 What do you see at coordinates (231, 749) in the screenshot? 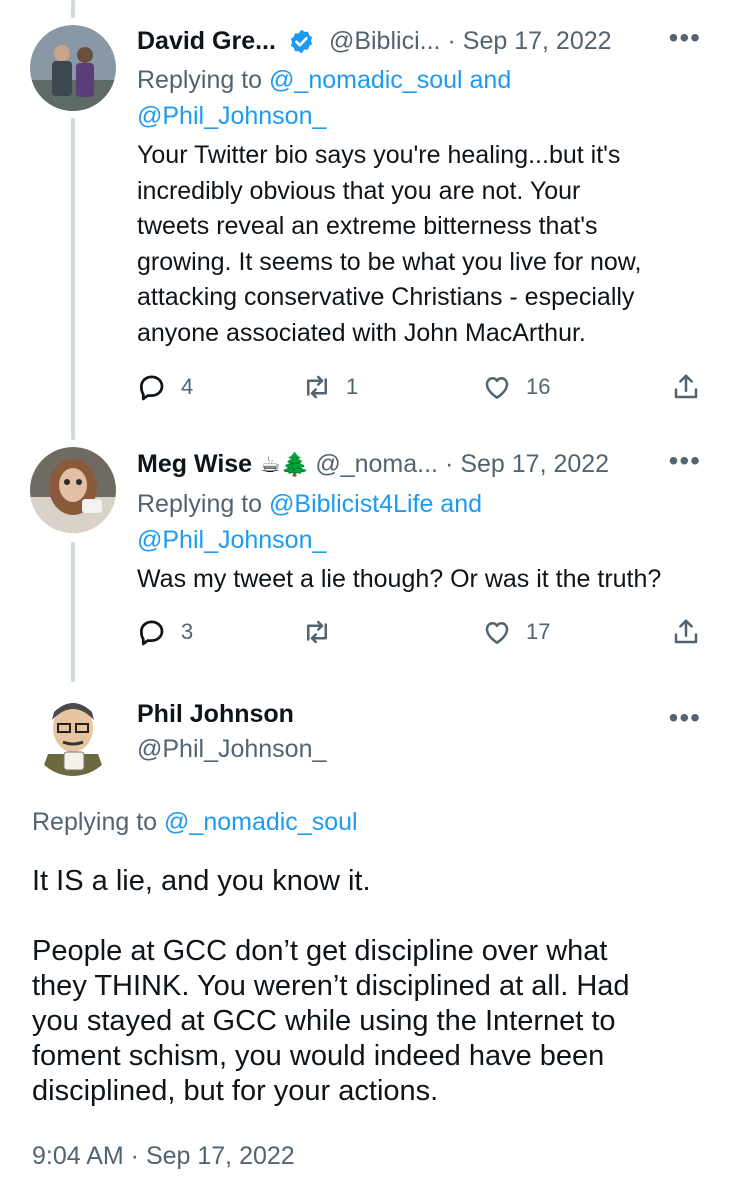
I see `author-handle: @Phil_Johnson_` at bounding box center [231, 749].